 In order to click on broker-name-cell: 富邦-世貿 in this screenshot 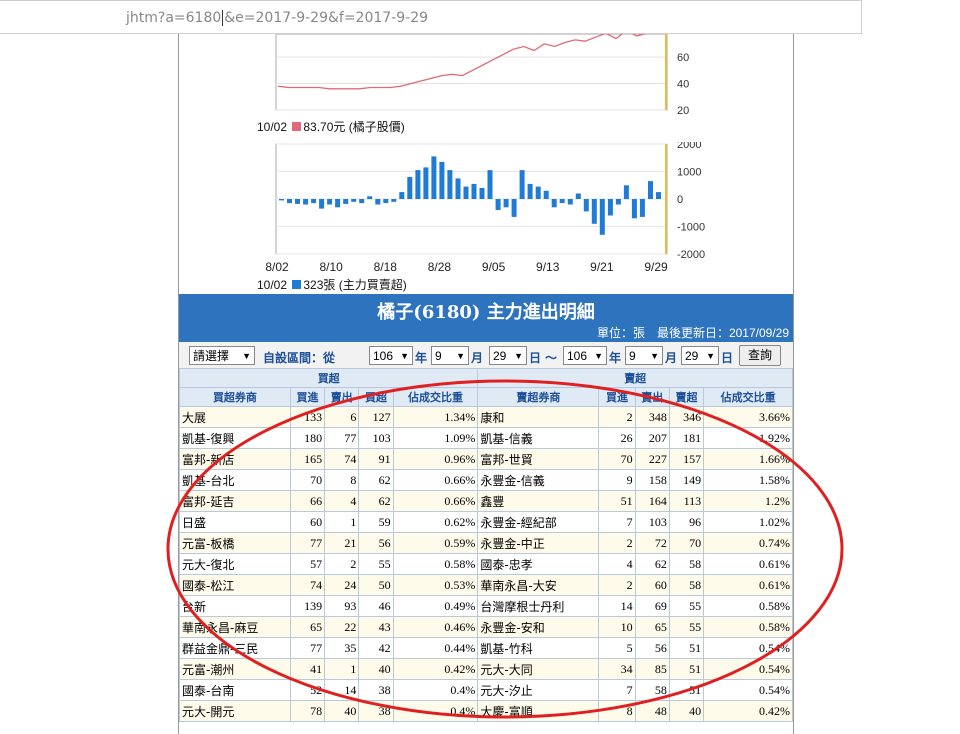, I will do `click(538, 459)`.